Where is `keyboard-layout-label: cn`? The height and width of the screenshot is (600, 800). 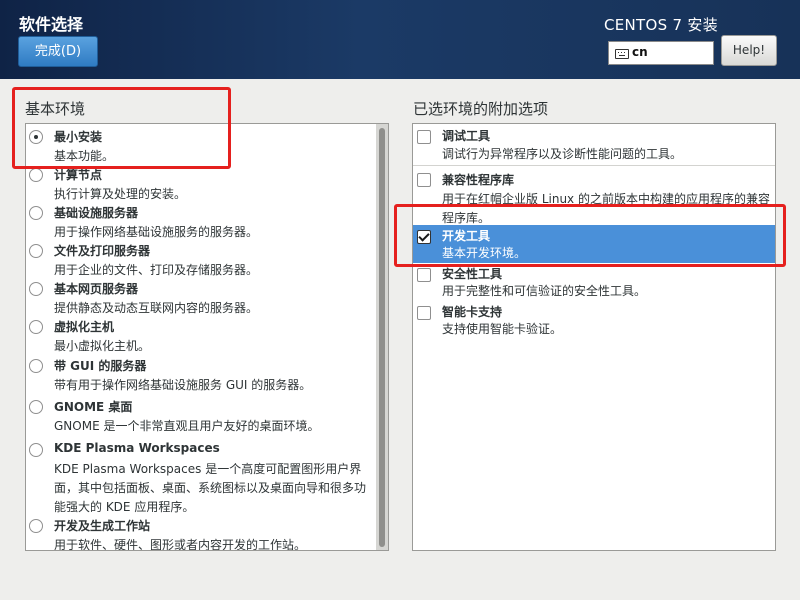
keyboard-layout-label: cn is located at coordinates (640, 52).